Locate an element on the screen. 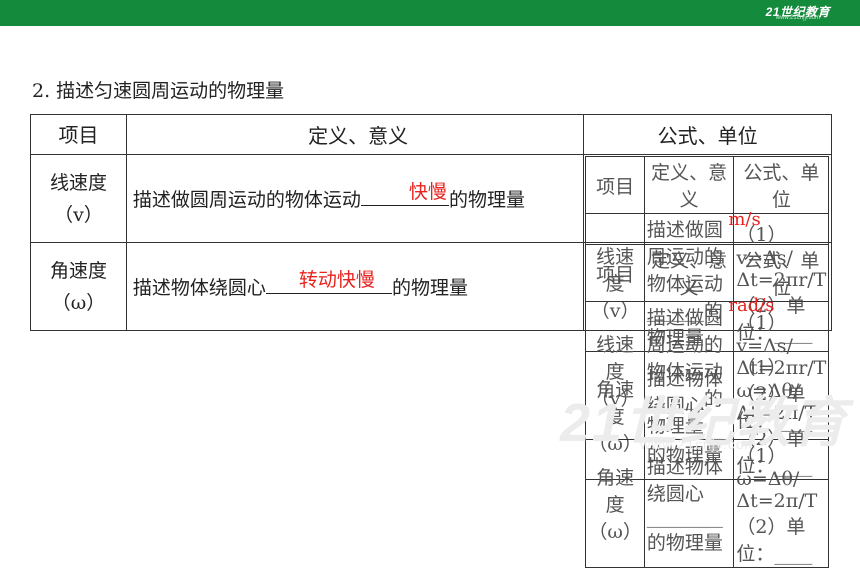 The width and height of the screenshot is (860, 568). definition-cell: 描述物体绕圆心 的物理量 转动快慢 is located at coordinates (355, 286).